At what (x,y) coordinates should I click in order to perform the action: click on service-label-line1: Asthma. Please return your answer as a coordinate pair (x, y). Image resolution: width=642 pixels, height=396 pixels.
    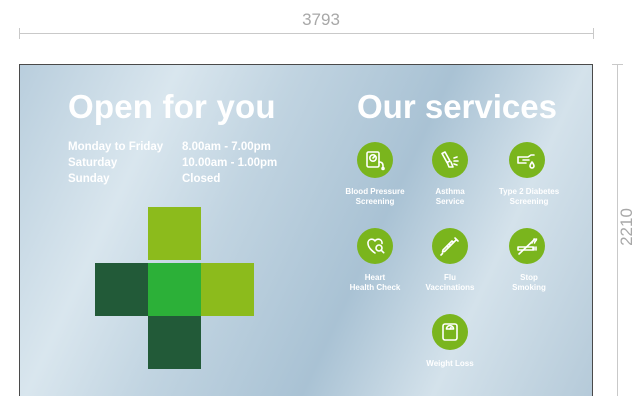
    Looking at the image, I should click on (450, 191).